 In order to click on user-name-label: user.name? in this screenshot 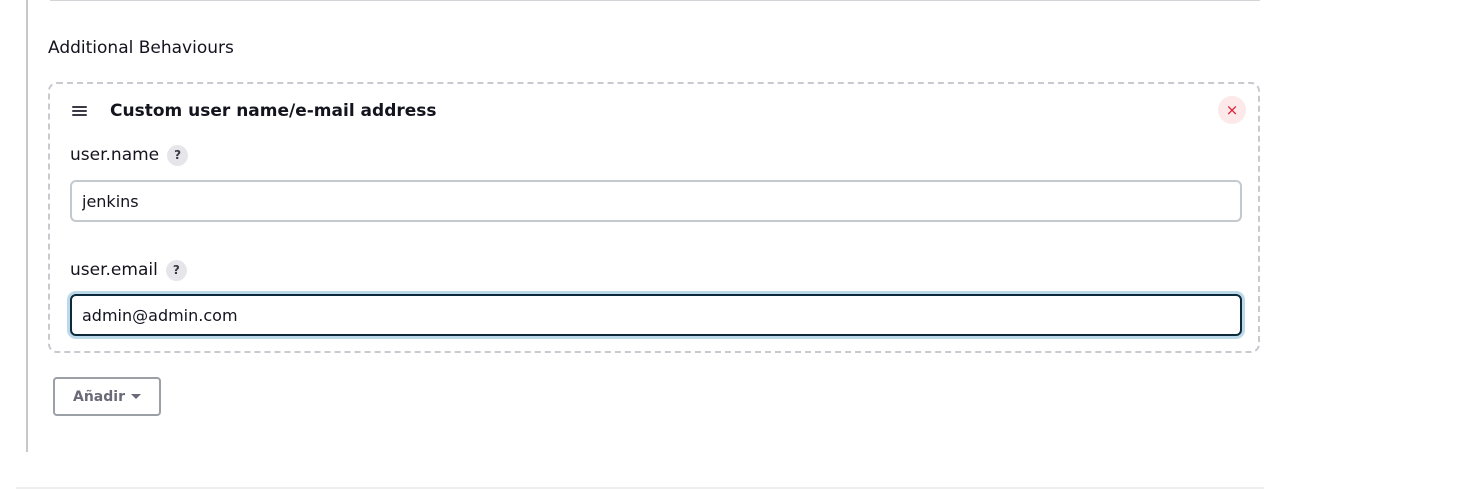, I will do `click(129, 155)`.